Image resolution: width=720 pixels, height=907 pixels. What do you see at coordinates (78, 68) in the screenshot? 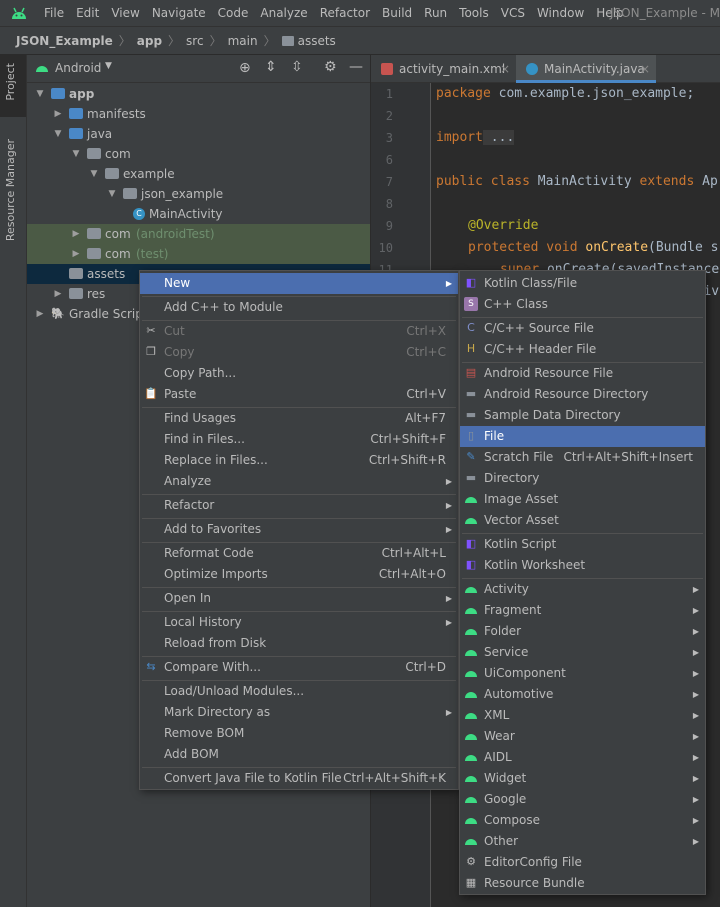
I see `view-selector: Android` at bounding box center [78, 68].